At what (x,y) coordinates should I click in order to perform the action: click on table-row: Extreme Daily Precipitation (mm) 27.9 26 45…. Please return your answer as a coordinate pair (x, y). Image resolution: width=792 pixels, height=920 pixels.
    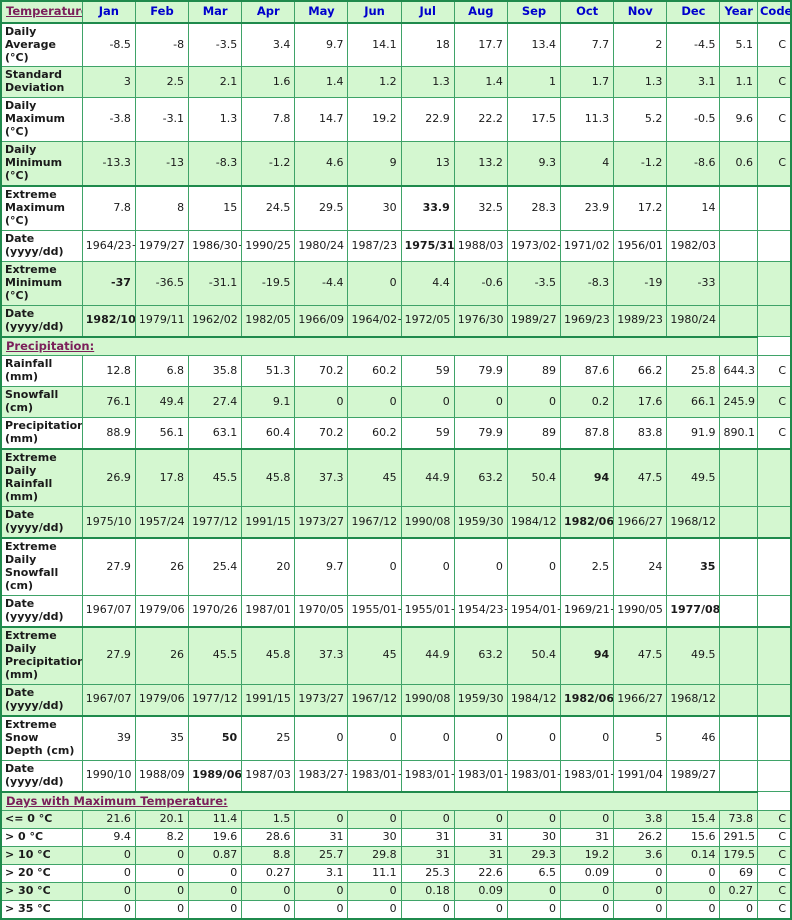
    Looking at the image, I should click on (396, 655).